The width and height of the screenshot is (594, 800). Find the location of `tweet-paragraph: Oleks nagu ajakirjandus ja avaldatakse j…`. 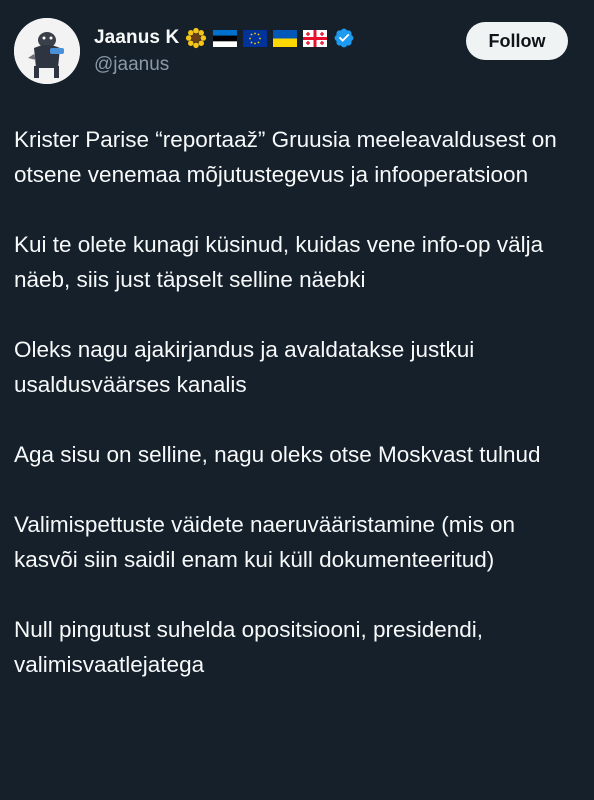

tweet-paragraph: Oleks nagu ajakirjandus ja avaldatakse j… is located at coordinates (244, 367).